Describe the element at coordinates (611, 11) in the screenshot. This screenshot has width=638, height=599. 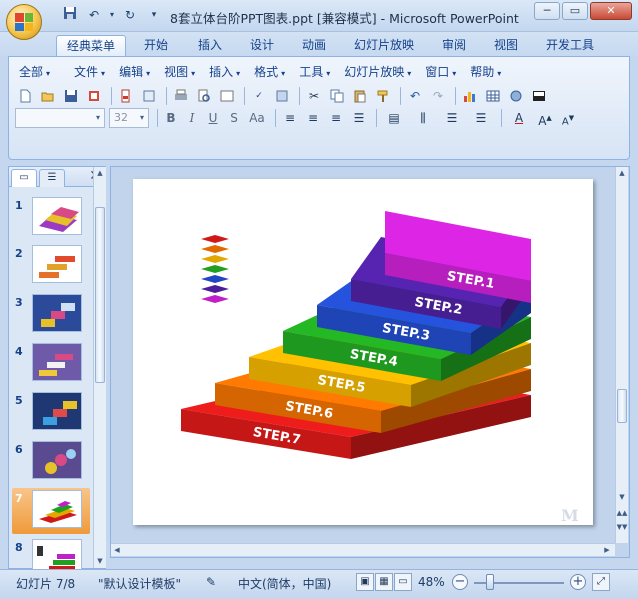
I see `close-button: ✕` at that location.